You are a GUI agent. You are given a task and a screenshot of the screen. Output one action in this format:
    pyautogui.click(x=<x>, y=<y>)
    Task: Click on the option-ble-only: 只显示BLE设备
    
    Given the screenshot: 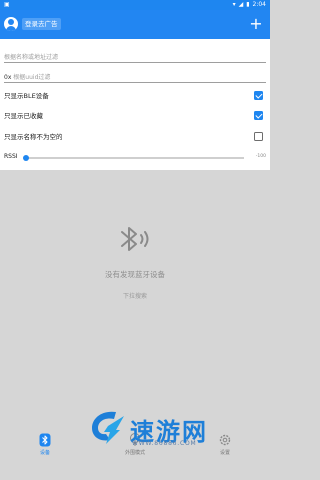 What is the action you would take?
    pyautogui.click(x=135, y=96)
    